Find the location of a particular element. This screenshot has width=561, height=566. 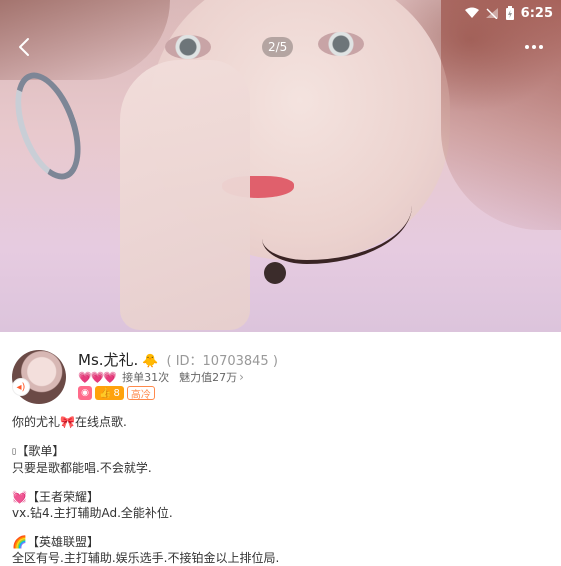

chevron-right-icon: › is located at coordinates (241, 377).